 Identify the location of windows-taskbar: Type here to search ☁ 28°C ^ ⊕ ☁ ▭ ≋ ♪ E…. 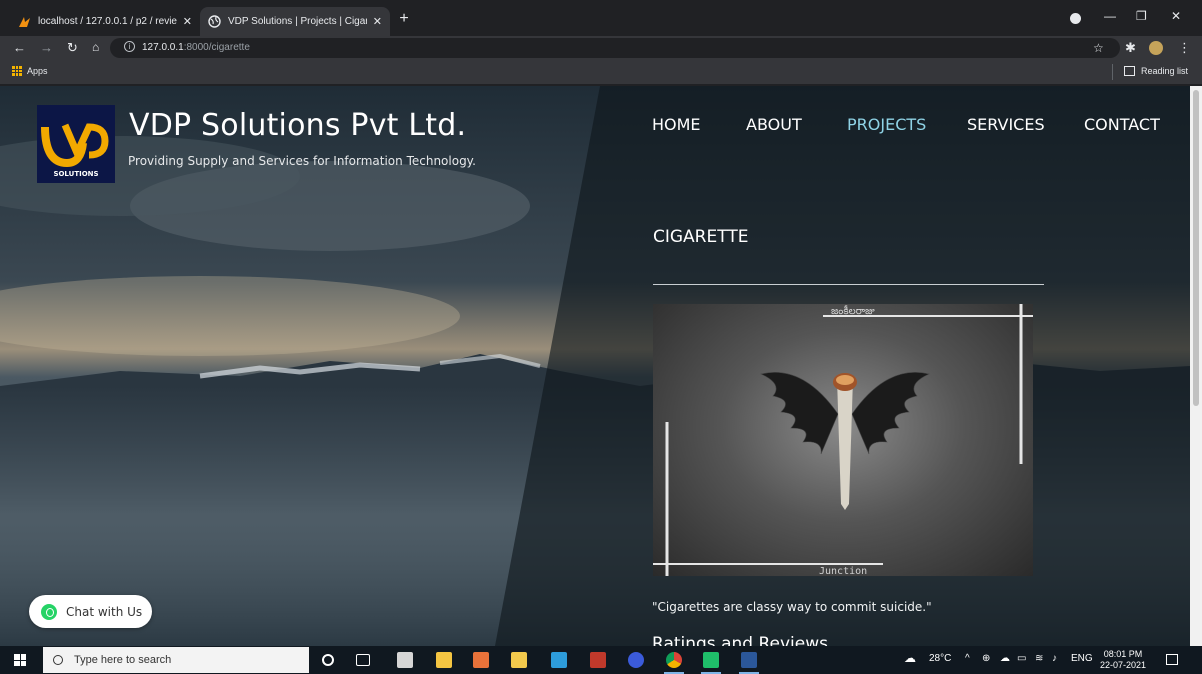
(601, 660).